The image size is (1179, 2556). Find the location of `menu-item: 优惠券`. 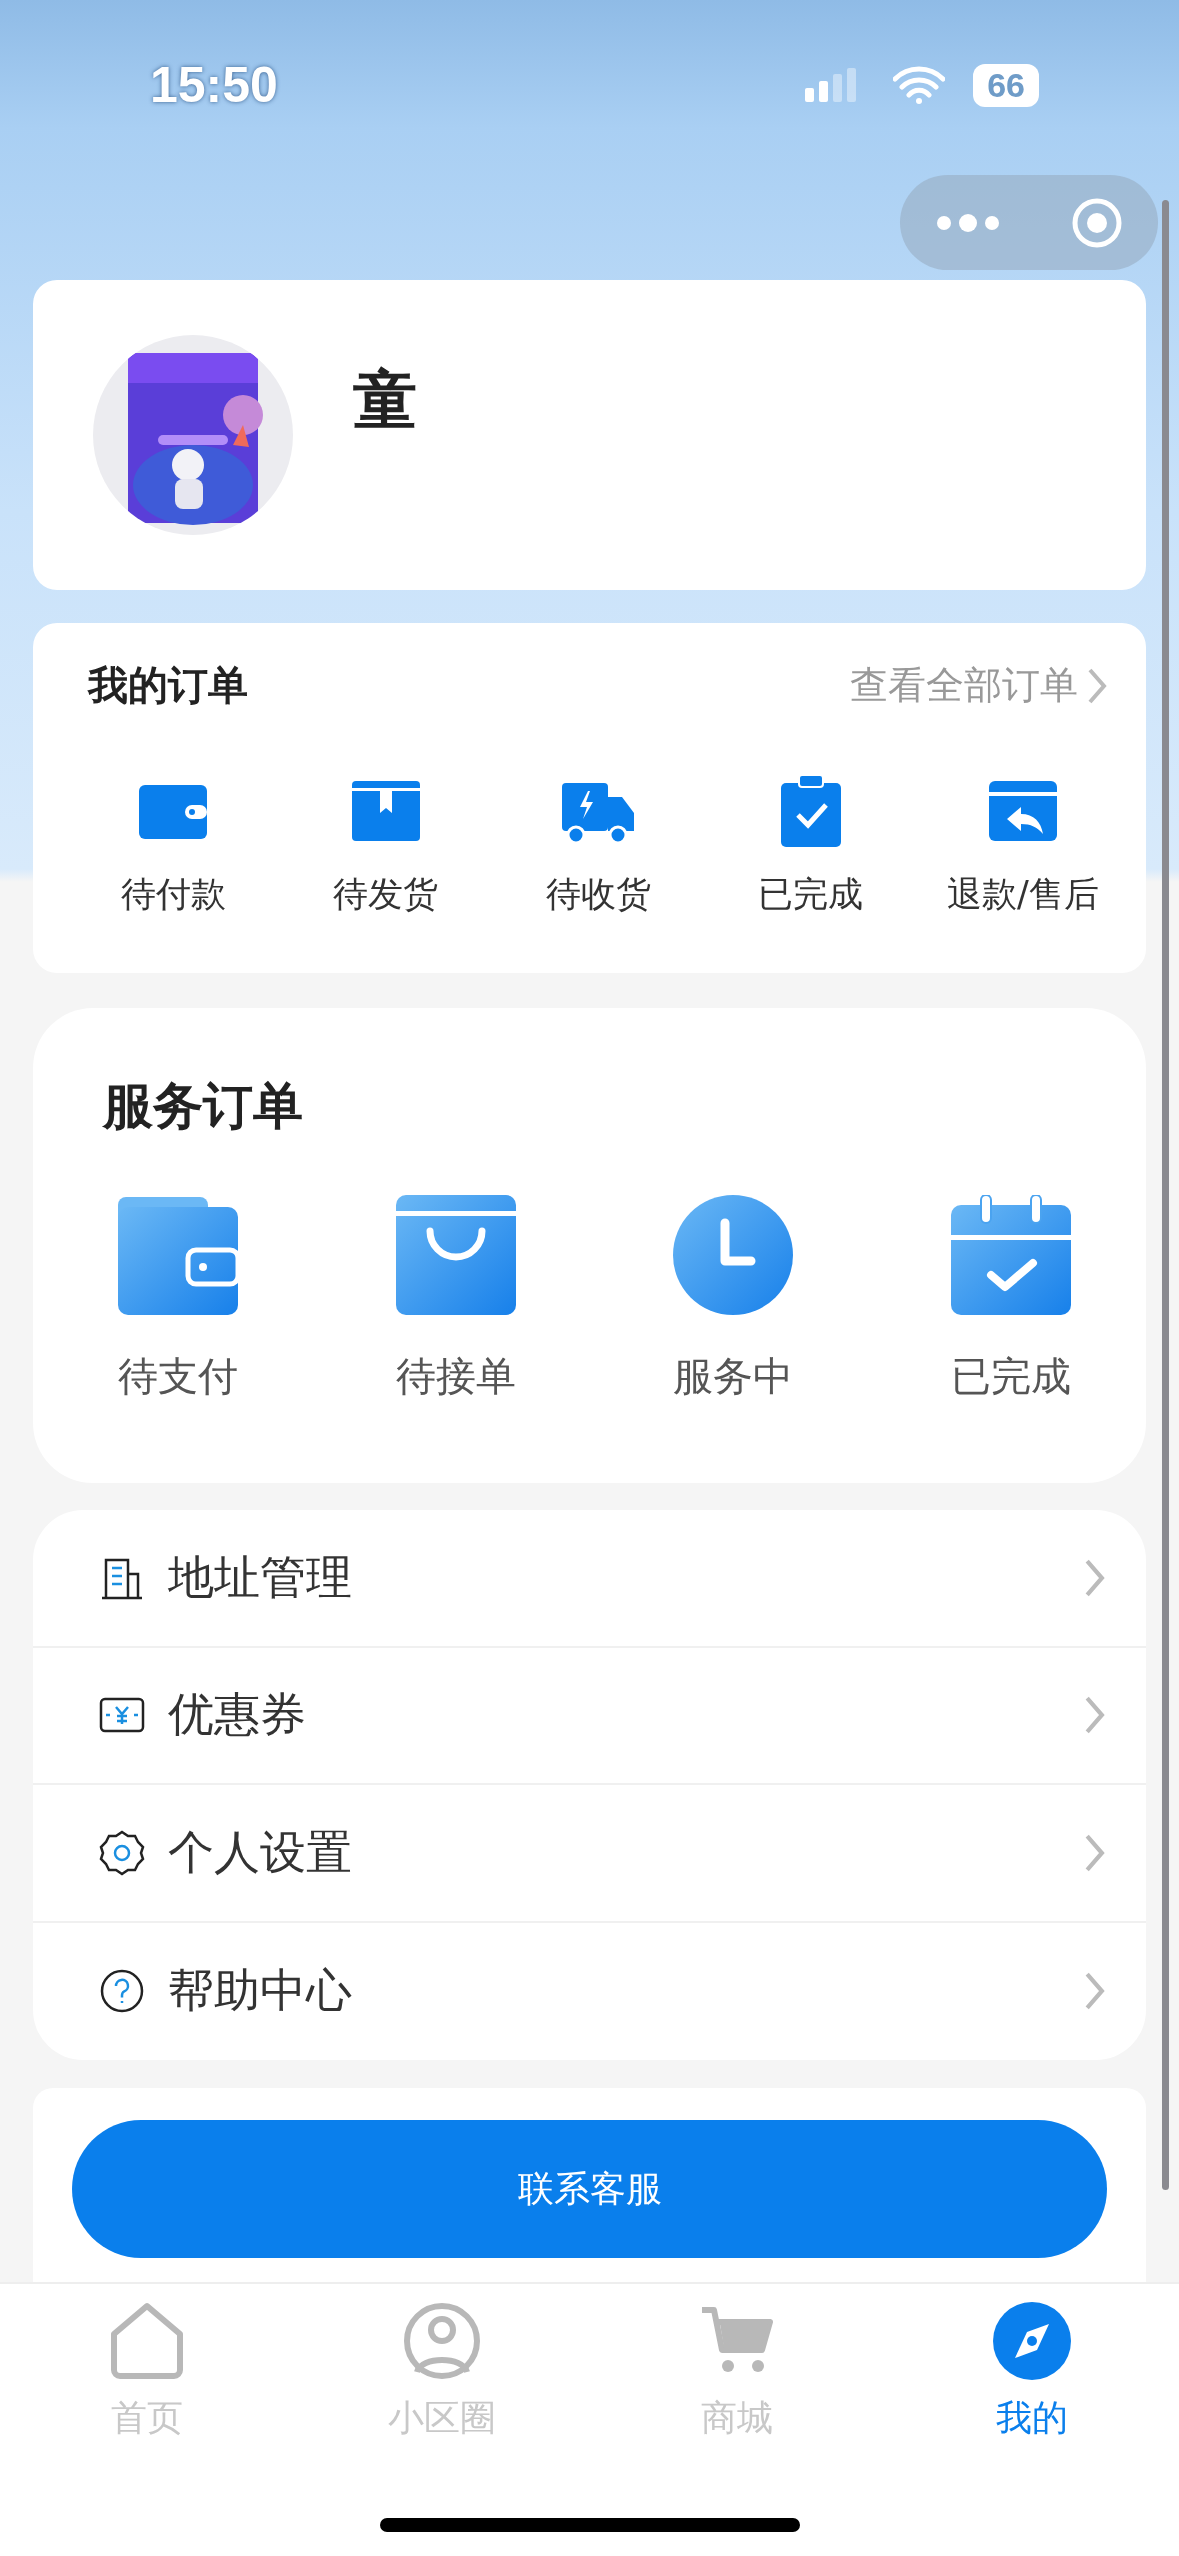

menu-item: 优惠券 is located at coordinates (589, 1716).